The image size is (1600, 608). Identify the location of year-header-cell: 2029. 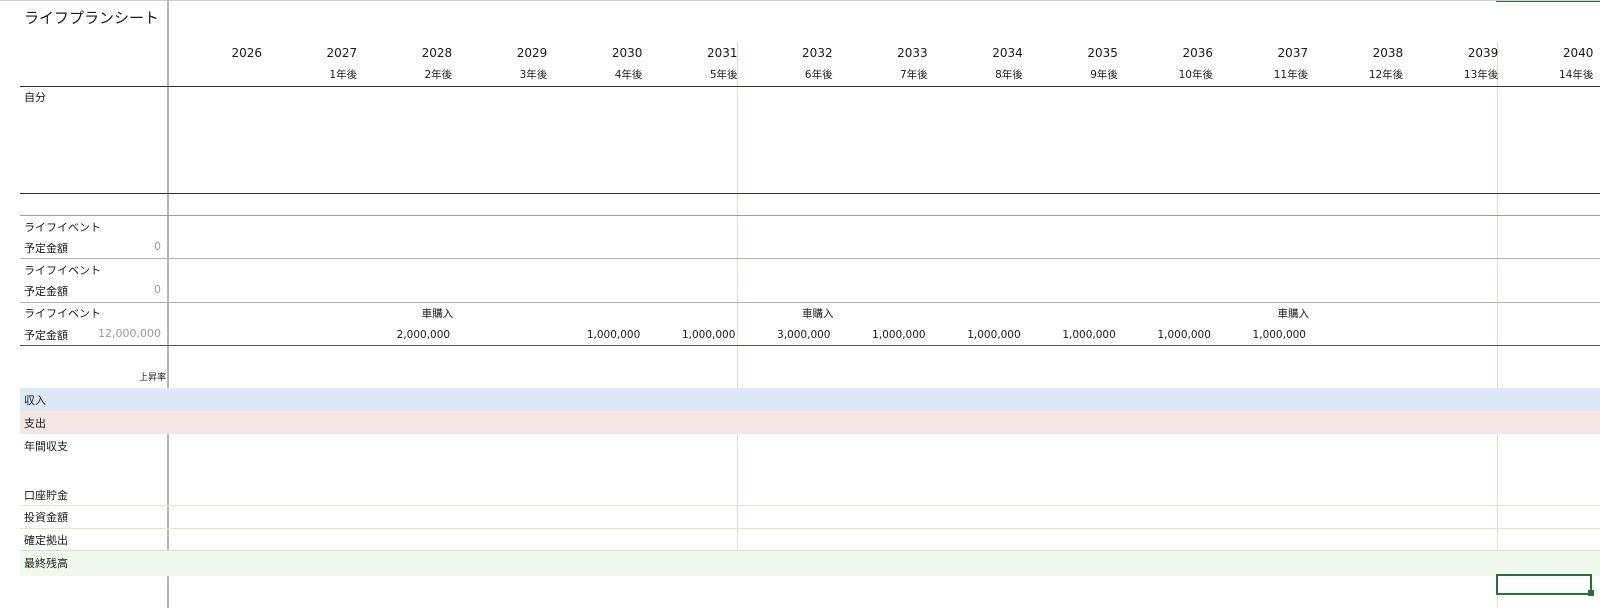
(532, 53).